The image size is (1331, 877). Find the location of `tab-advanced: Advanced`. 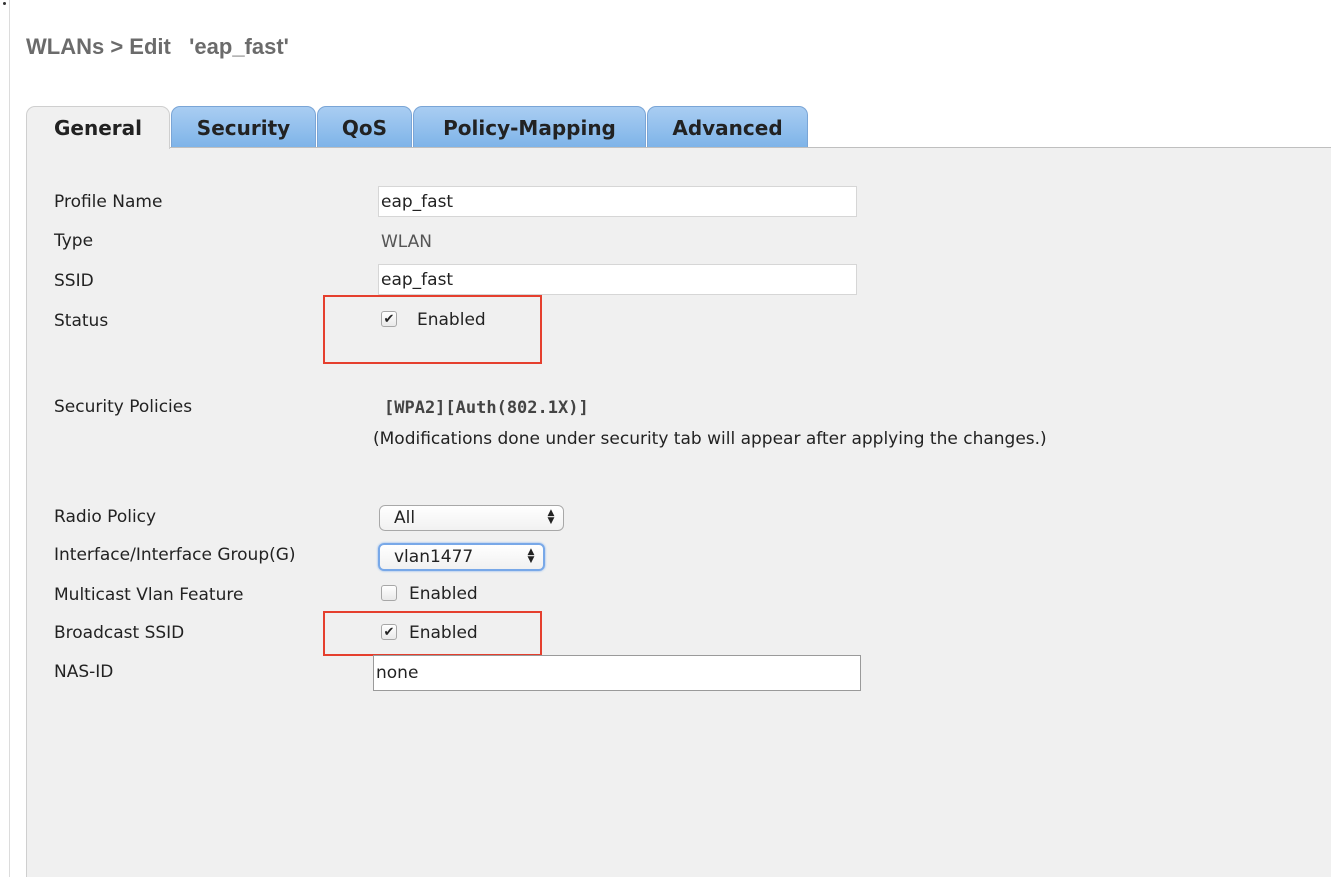

tab-advanced: Advanced is located at coordinates (727, 127).